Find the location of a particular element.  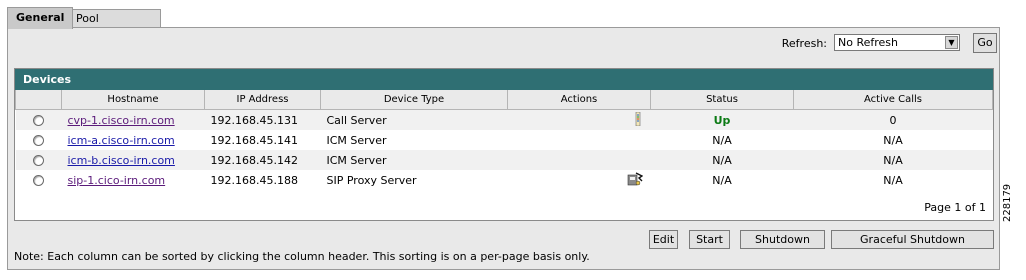

page-indicator: Page 1 of 1 is located at coordinates (955, 207).